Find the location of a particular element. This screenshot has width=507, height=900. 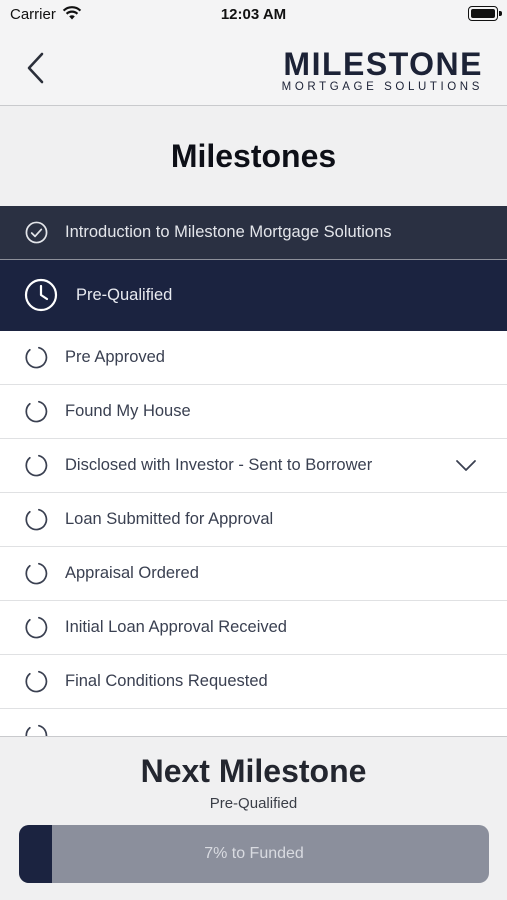

clock-icon is located at coordinates (41, 295).